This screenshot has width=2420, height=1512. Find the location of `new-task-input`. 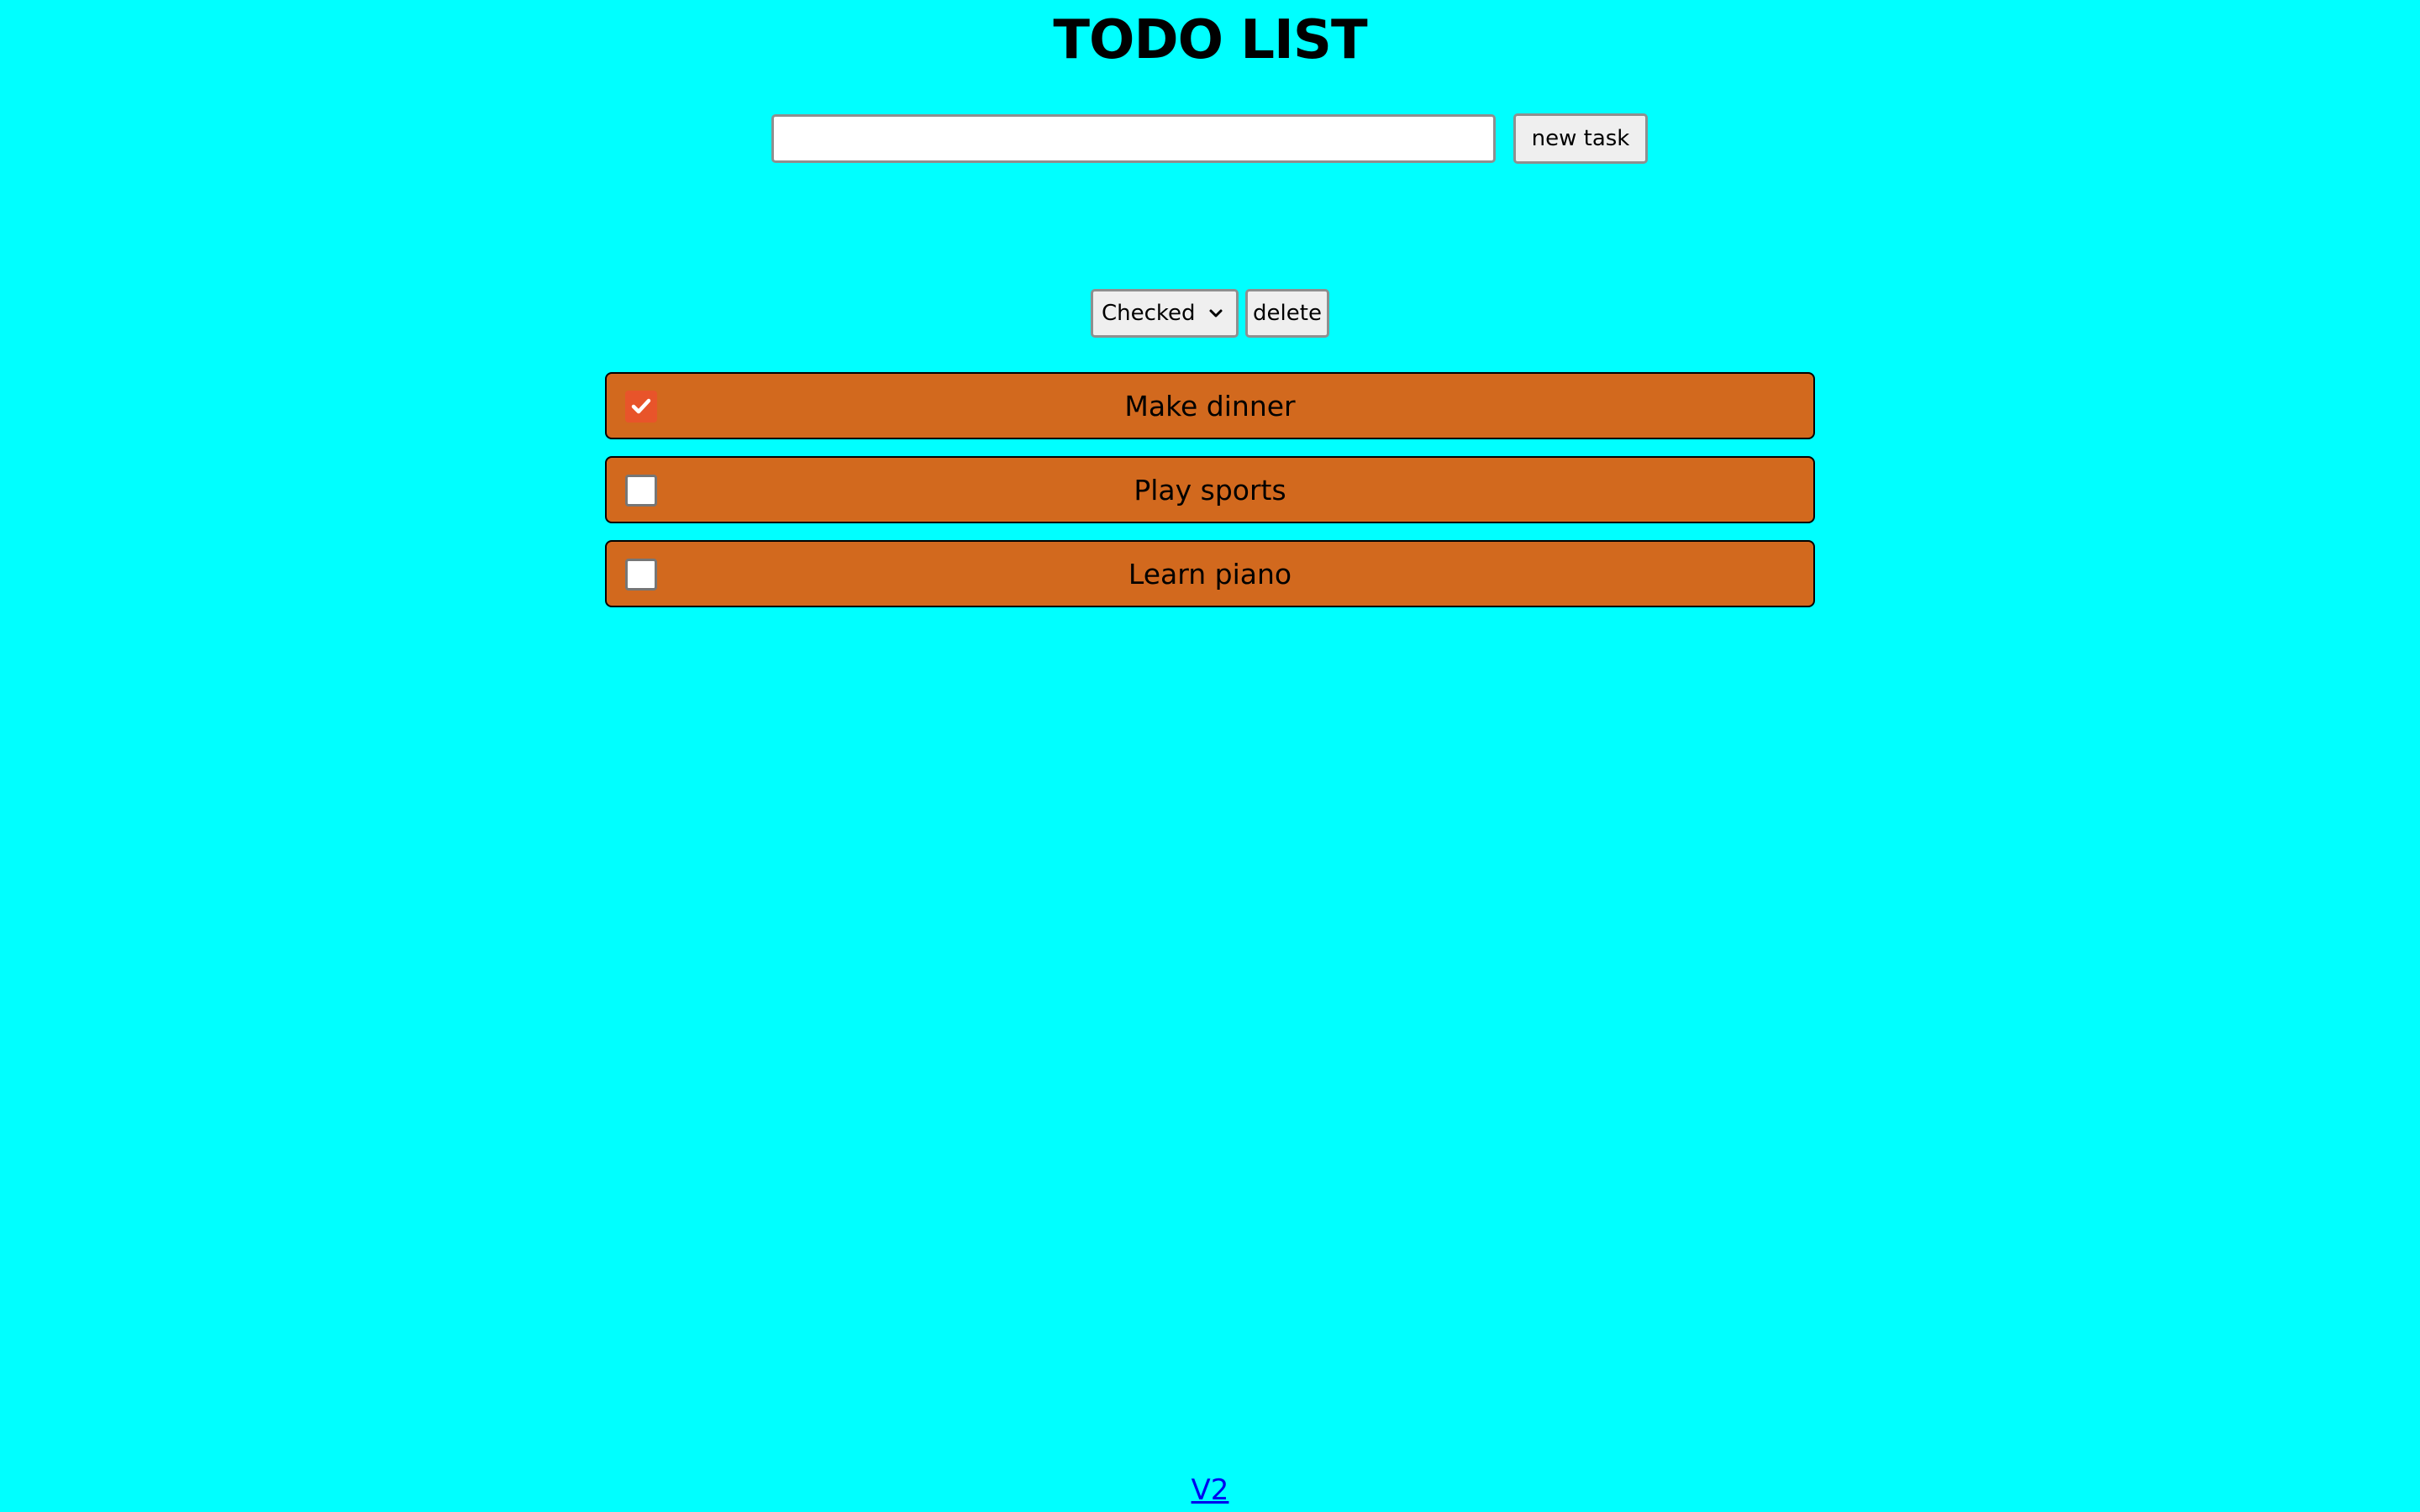

new-task-input is located at coordinates (1134, 138).